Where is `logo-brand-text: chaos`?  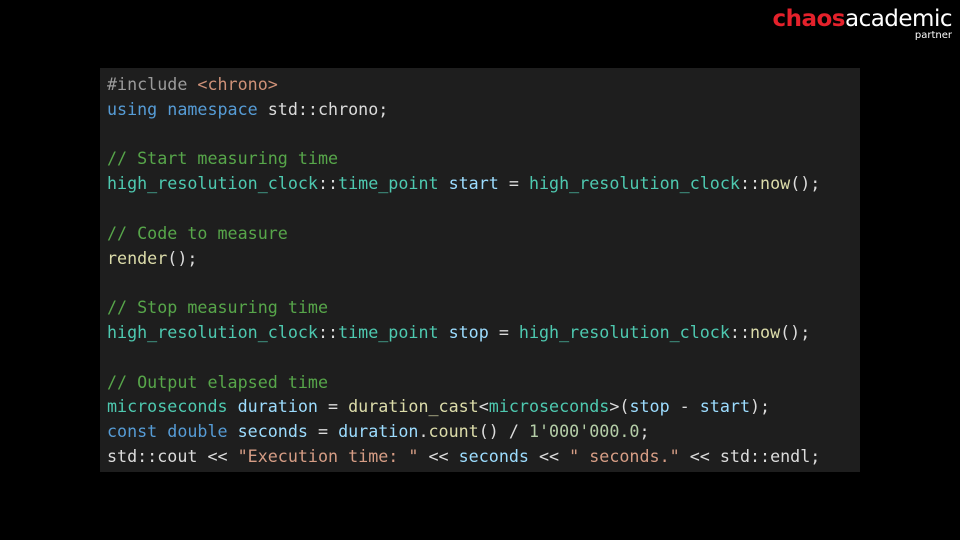
logo-brand-text: chaos is located at coordinates (808, 19).